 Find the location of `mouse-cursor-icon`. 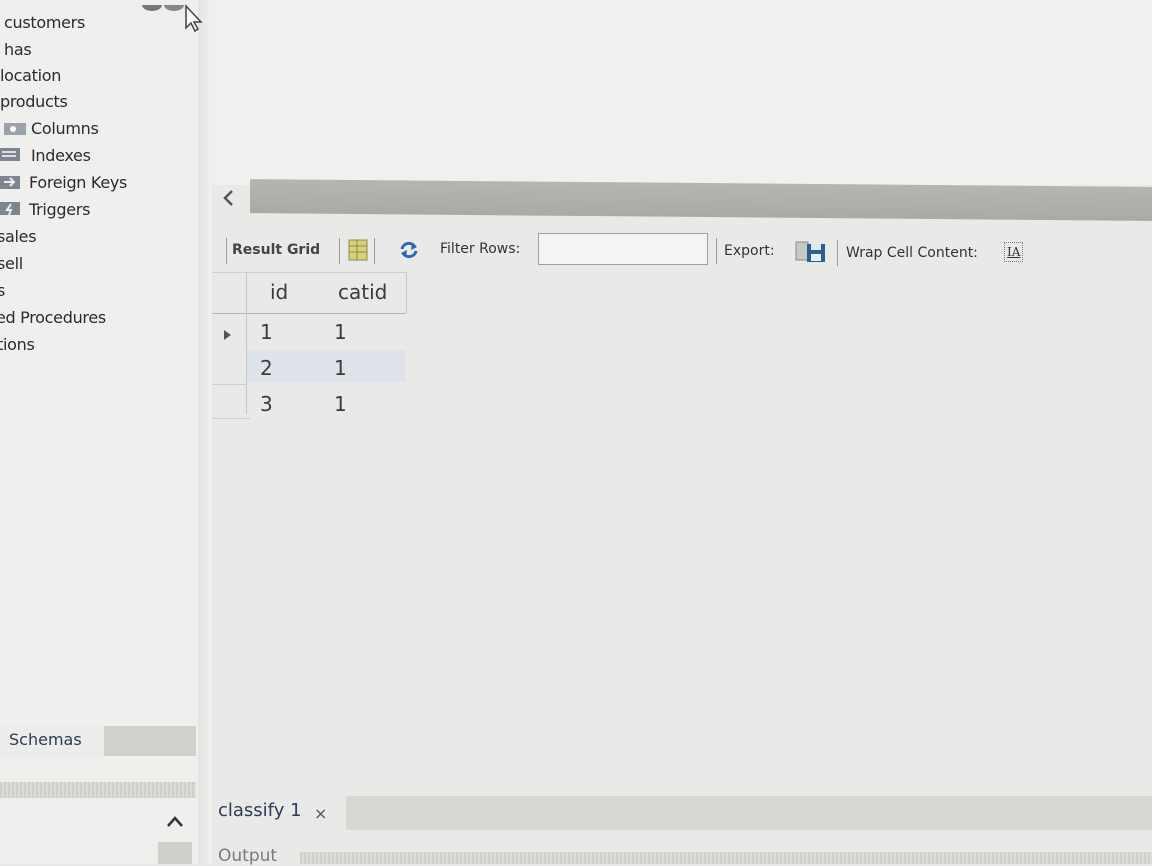

mouse-cursor-icon is located at coordinates (194, 21).